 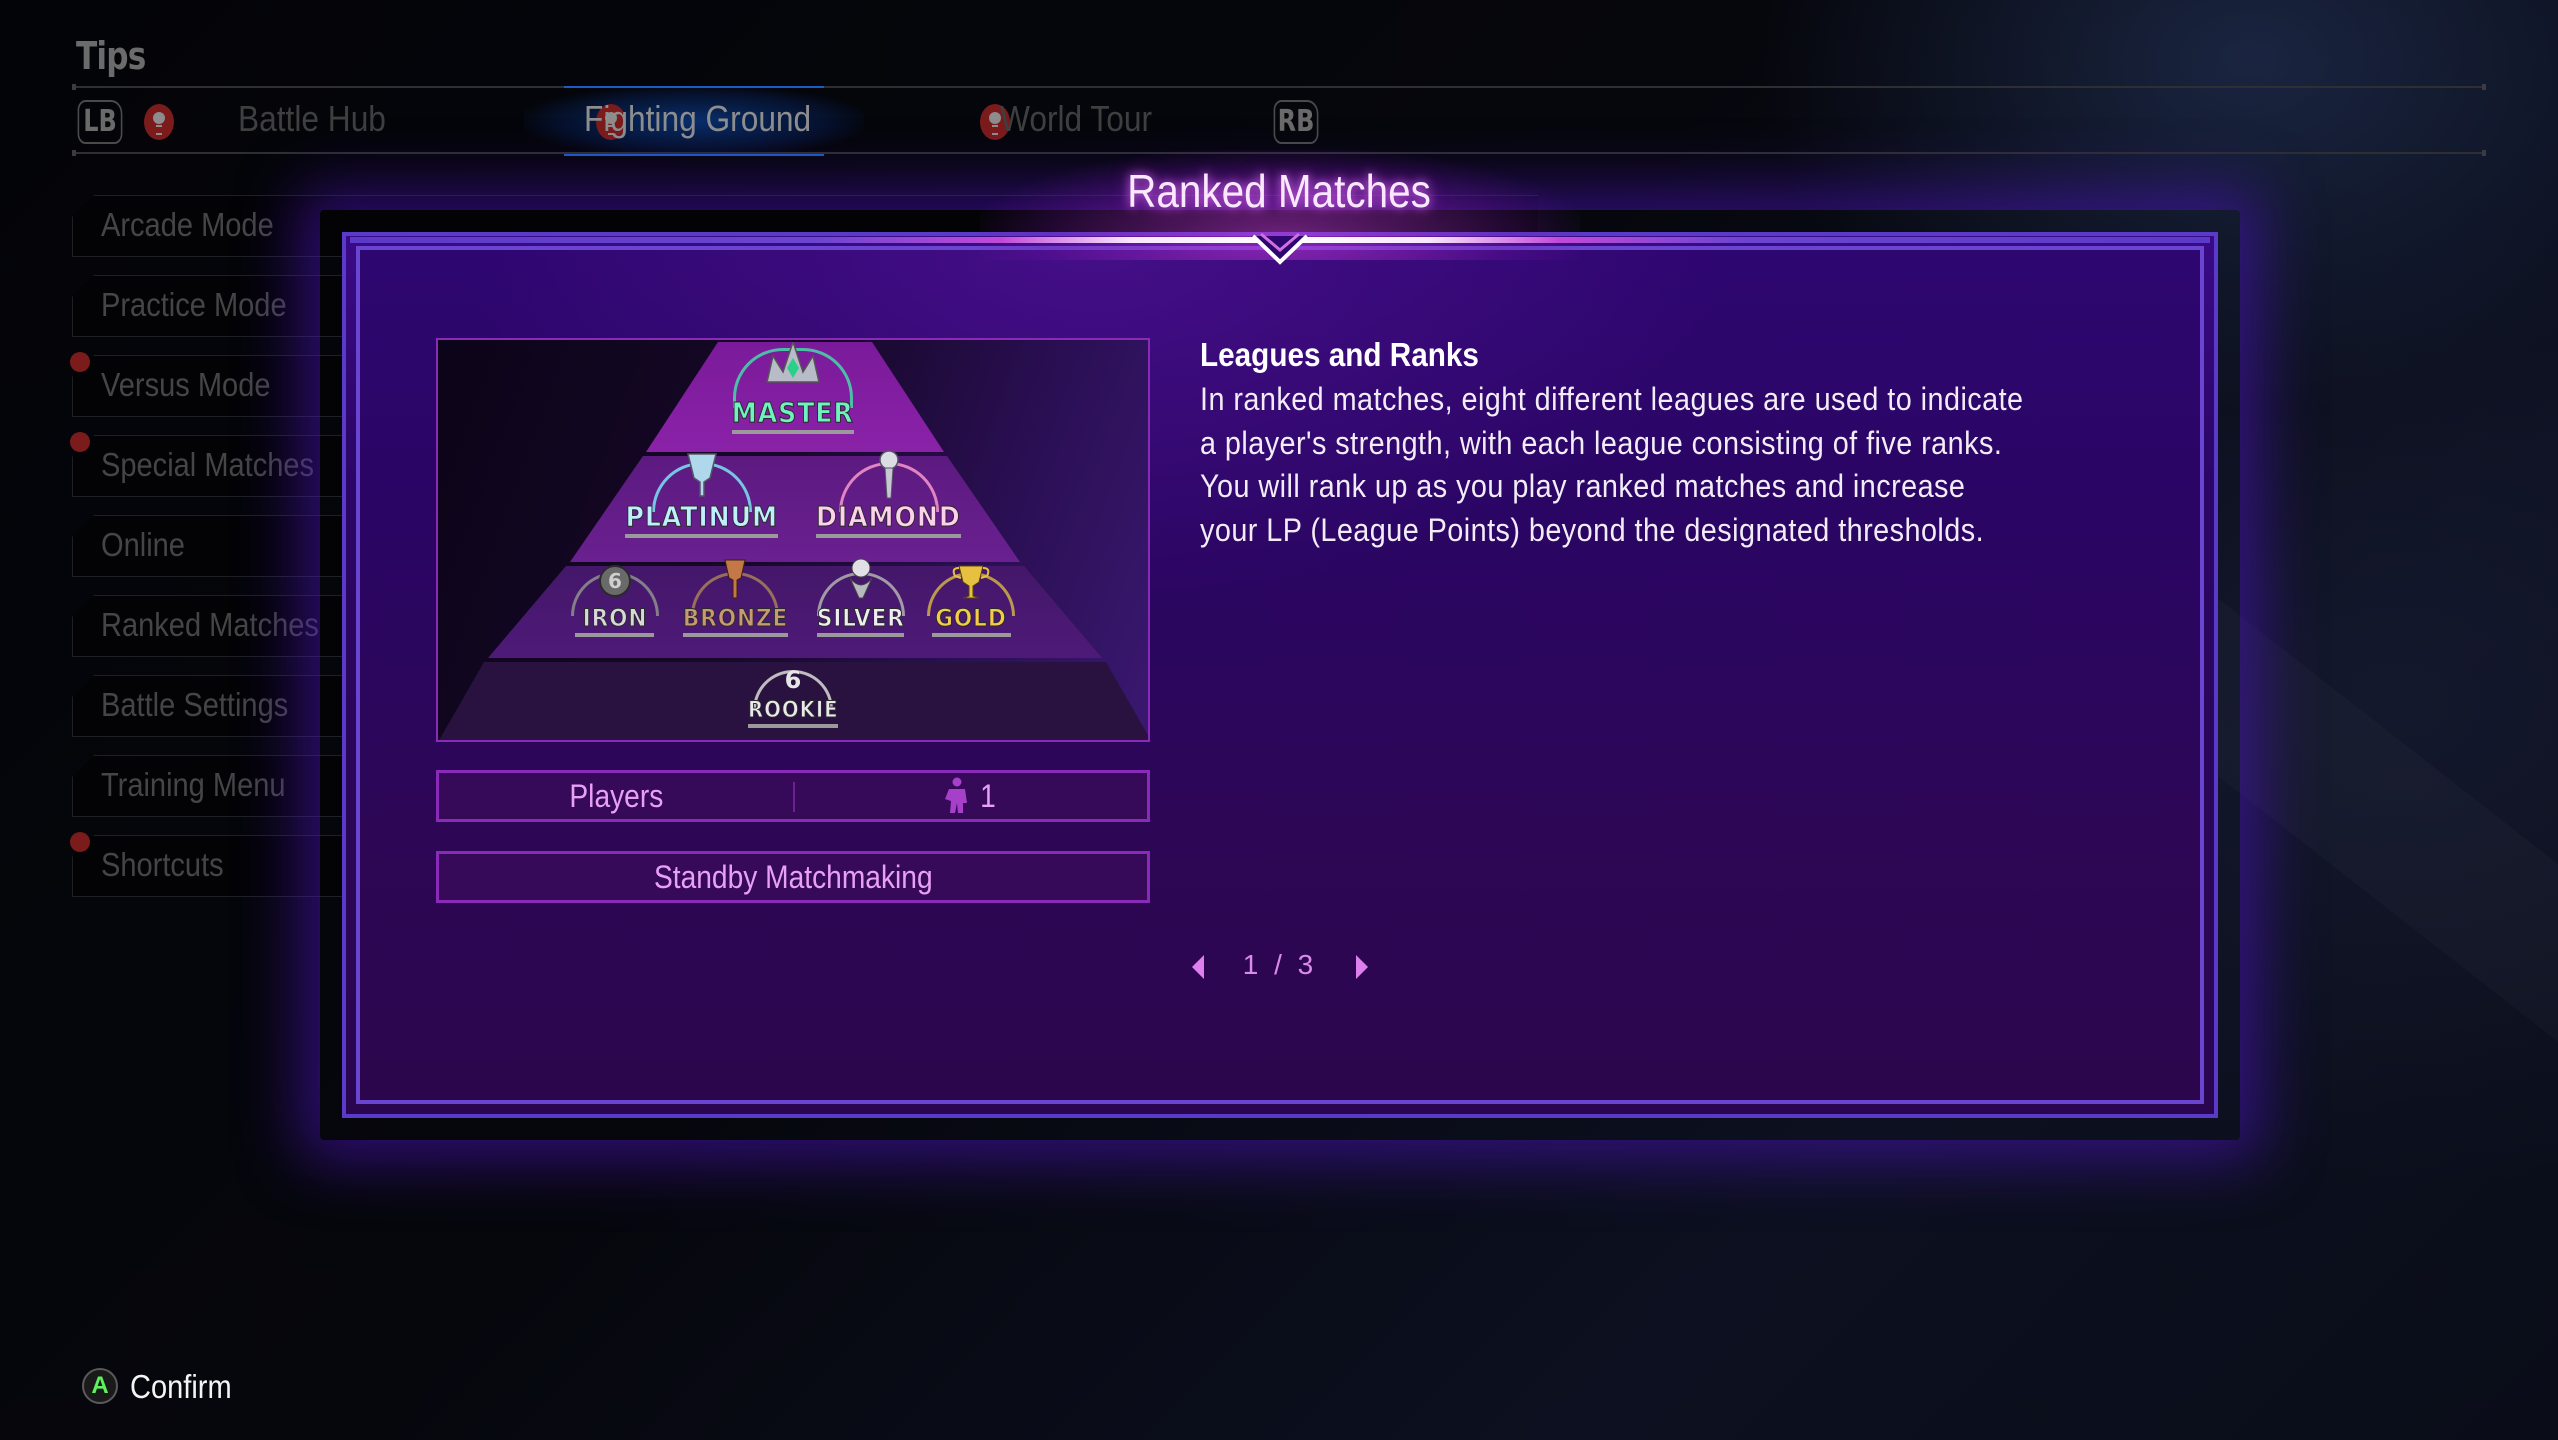 What do you see at coordinates (208, 464) in the screenshot?
I see `sidebar-item-label: Special Matches` at bounding box center [208, 464].